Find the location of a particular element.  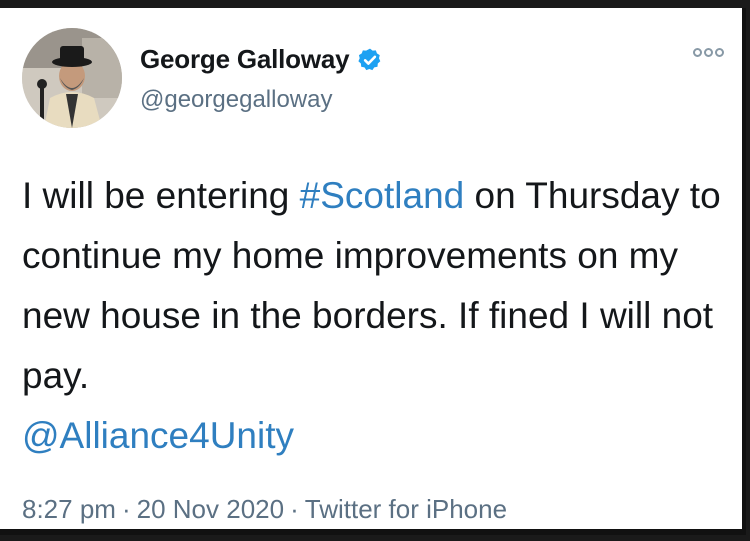

tweet-meta: 8:27 pm · 20 Nov 2020 · Twitter for iPhone is located at coordinates (264, 509).